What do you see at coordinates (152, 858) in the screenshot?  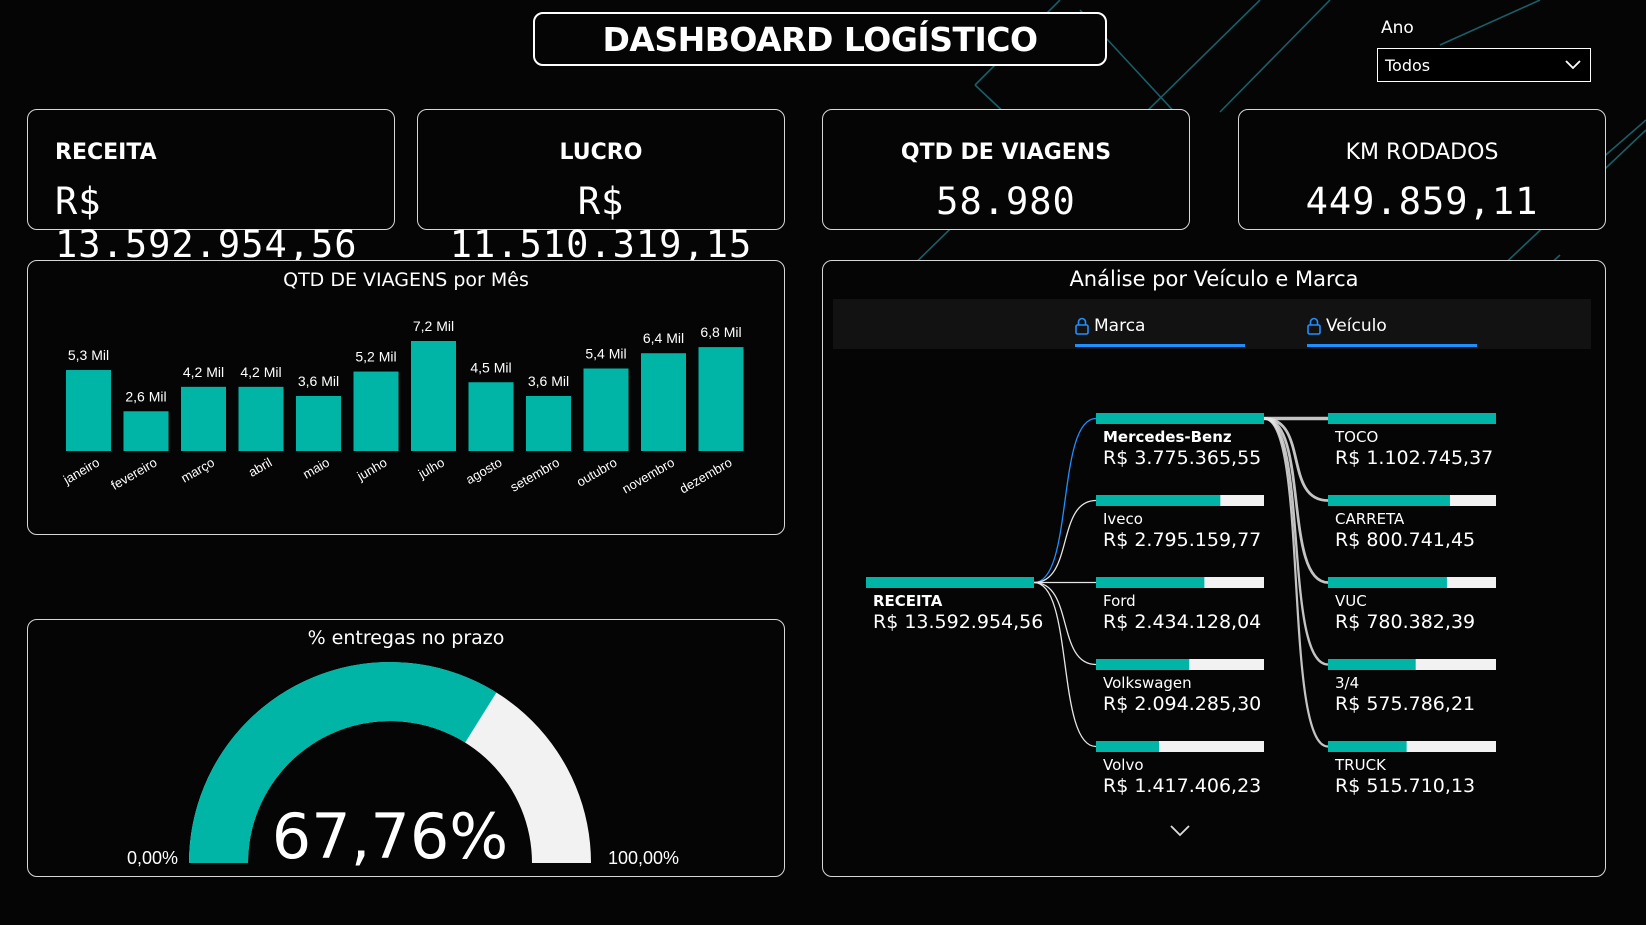 I see `gauge-min-label: 0,00%` at bounding box center [152, 858].